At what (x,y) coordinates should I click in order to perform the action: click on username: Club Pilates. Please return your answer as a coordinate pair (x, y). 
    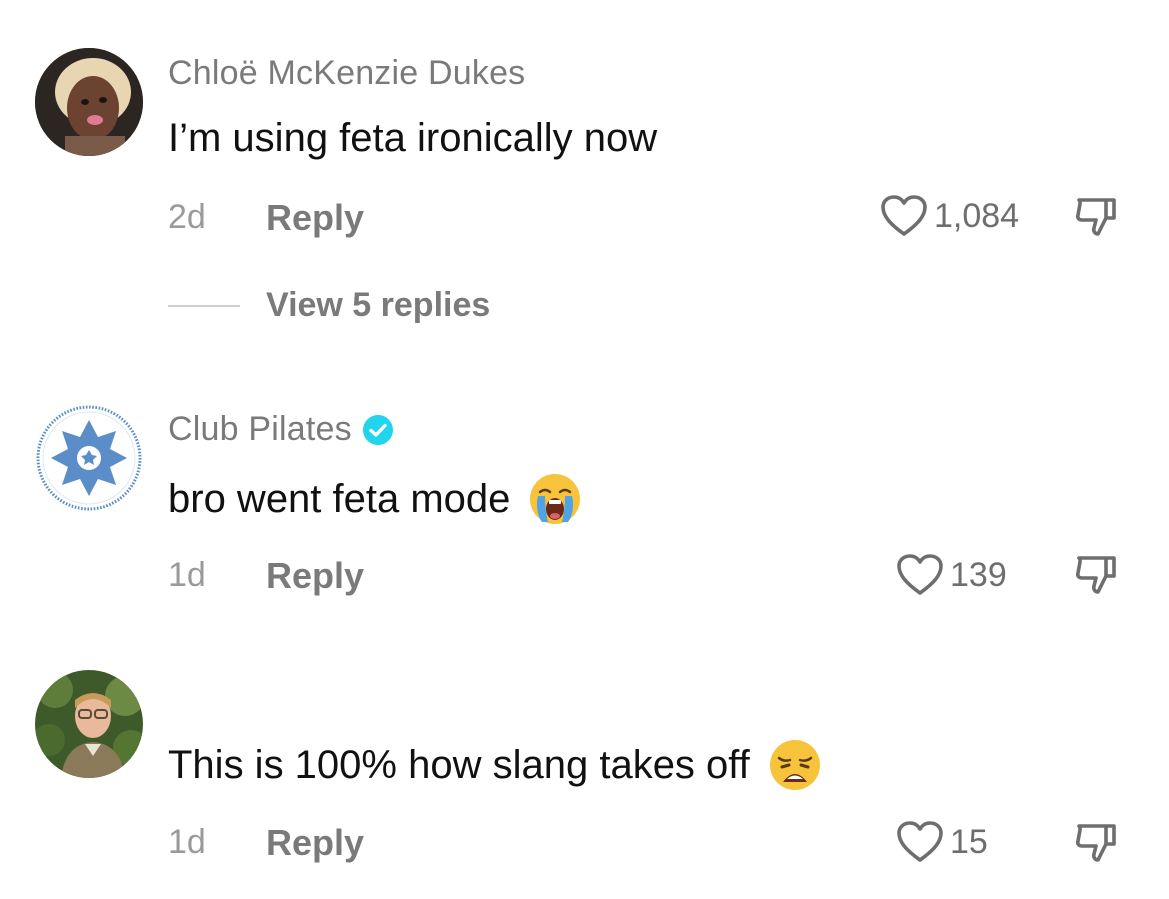
    Looking at the image, I should click on (281, 429).